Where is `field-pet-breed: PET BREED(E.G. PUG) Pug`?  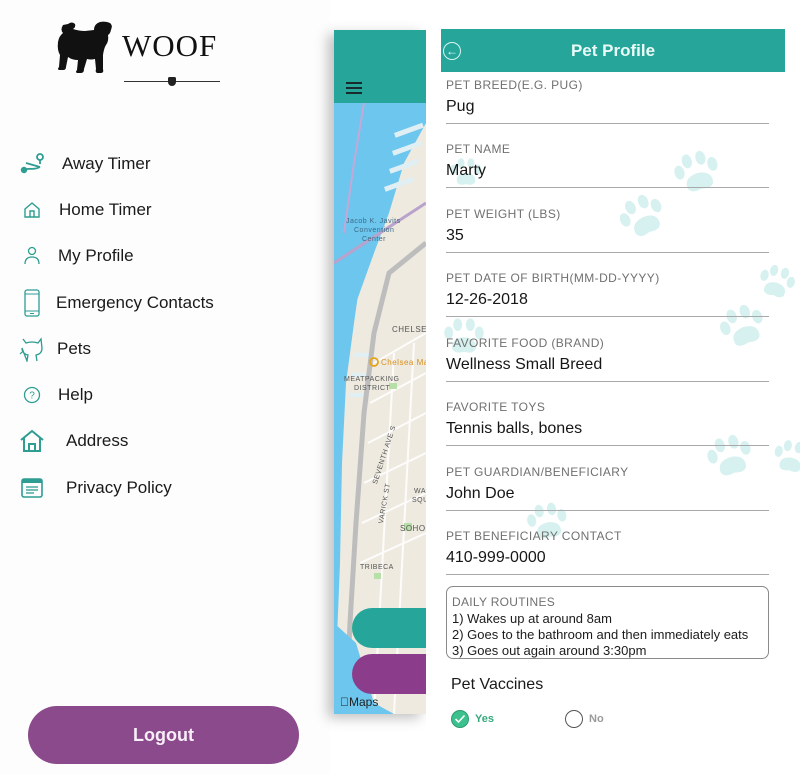 field-pet-breed: PET BREED(E.G. PUG) Pug is located at coordinates (607, 106).